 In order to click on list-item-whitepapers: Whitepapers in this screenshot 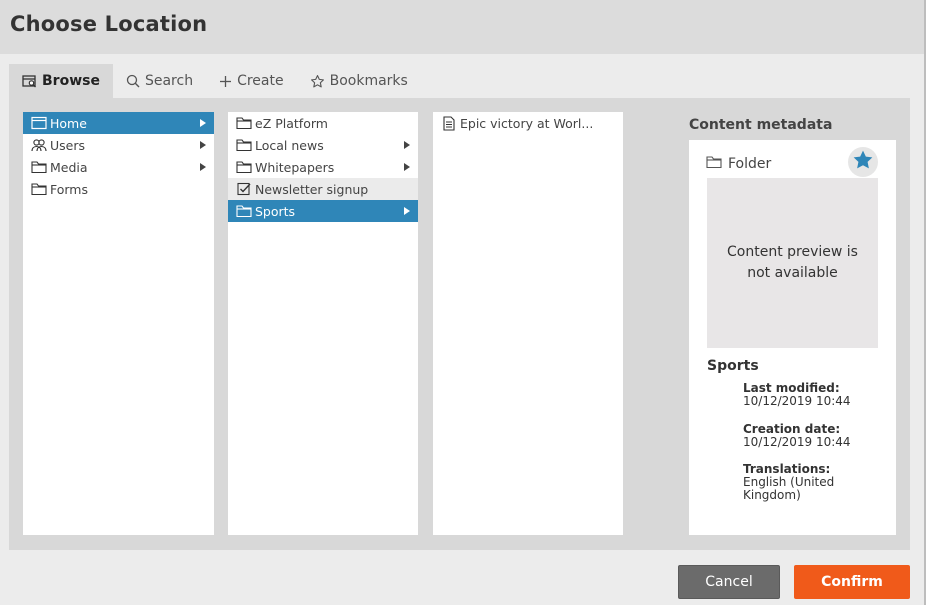, I will do `click(323, 167)`.